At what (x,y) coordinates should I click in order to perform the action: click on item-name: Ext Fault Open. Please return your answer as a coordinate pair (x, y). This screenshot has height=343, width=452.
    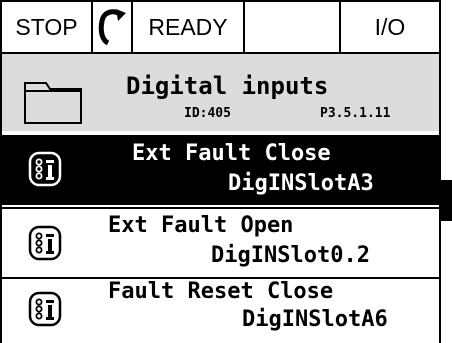
    Looking at the image, I should click on (201, 225).